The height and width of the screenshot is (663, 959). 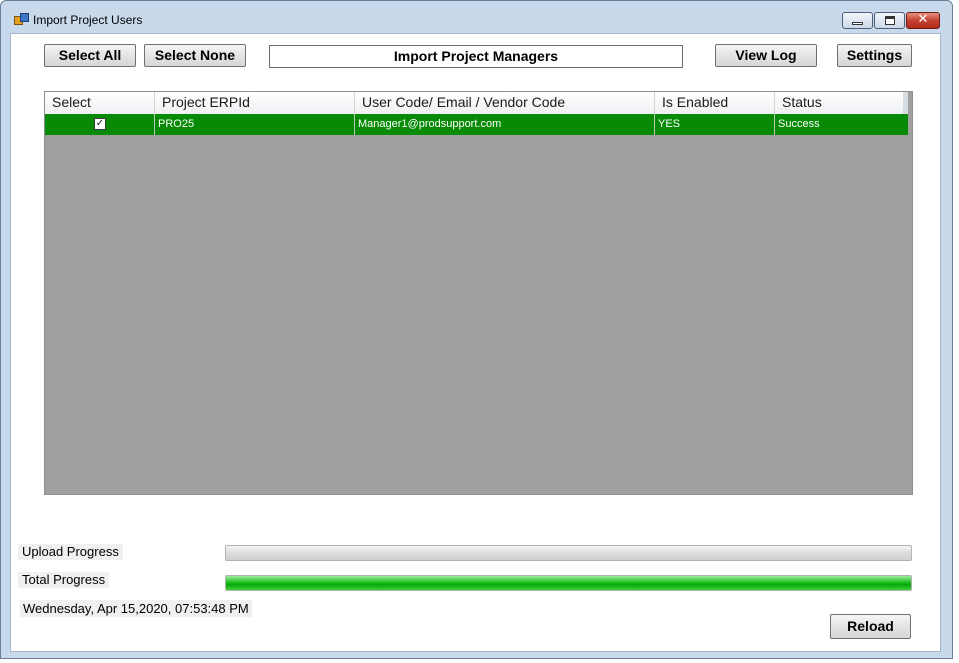 What do you see at coordinates (841, 124) in the screenshot?
I see `status-cell: Success` at bounding box center [841, 124].